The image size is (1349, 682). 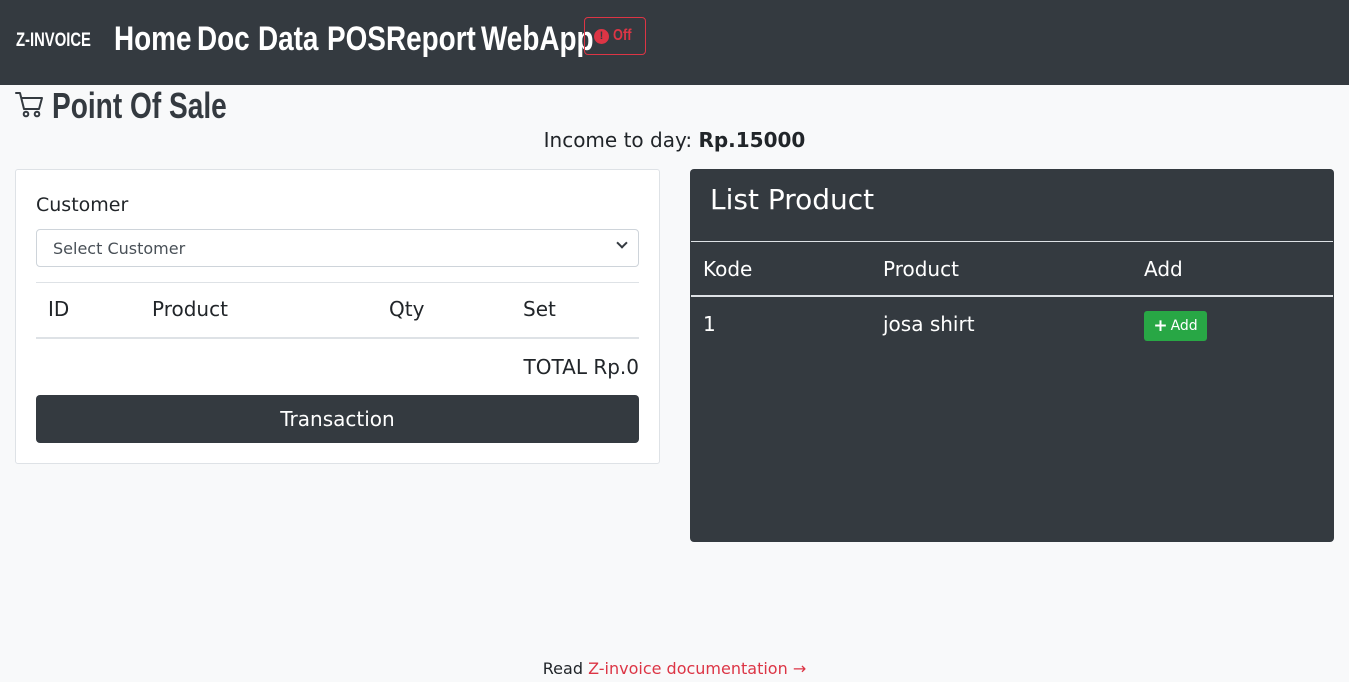 What do you see at coordinates (1012, 326) in the screenshot?
I see `table-row: 1 josa shirt + Add` at bounding box center [1012, 326].